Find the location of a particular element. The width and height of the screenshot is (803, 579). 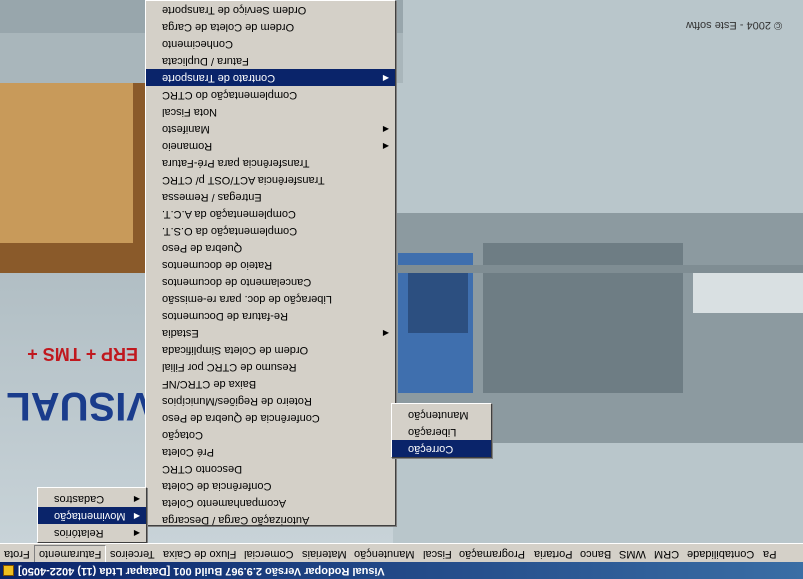

menu-item-label: Ordem de Coleta de Carga is located at coordinates (228, 27).